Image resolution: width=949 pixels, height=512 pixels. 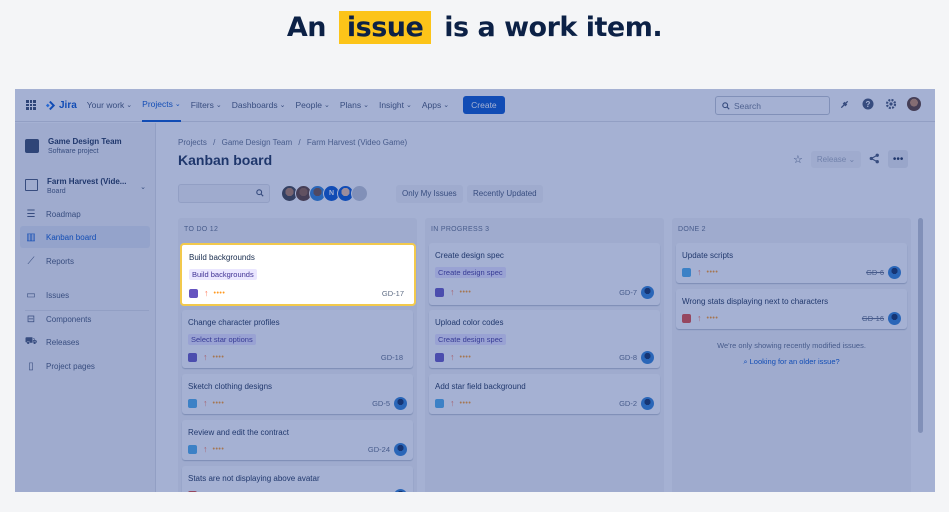 I want to click on profile-avatar, so click(x=914, y=104).